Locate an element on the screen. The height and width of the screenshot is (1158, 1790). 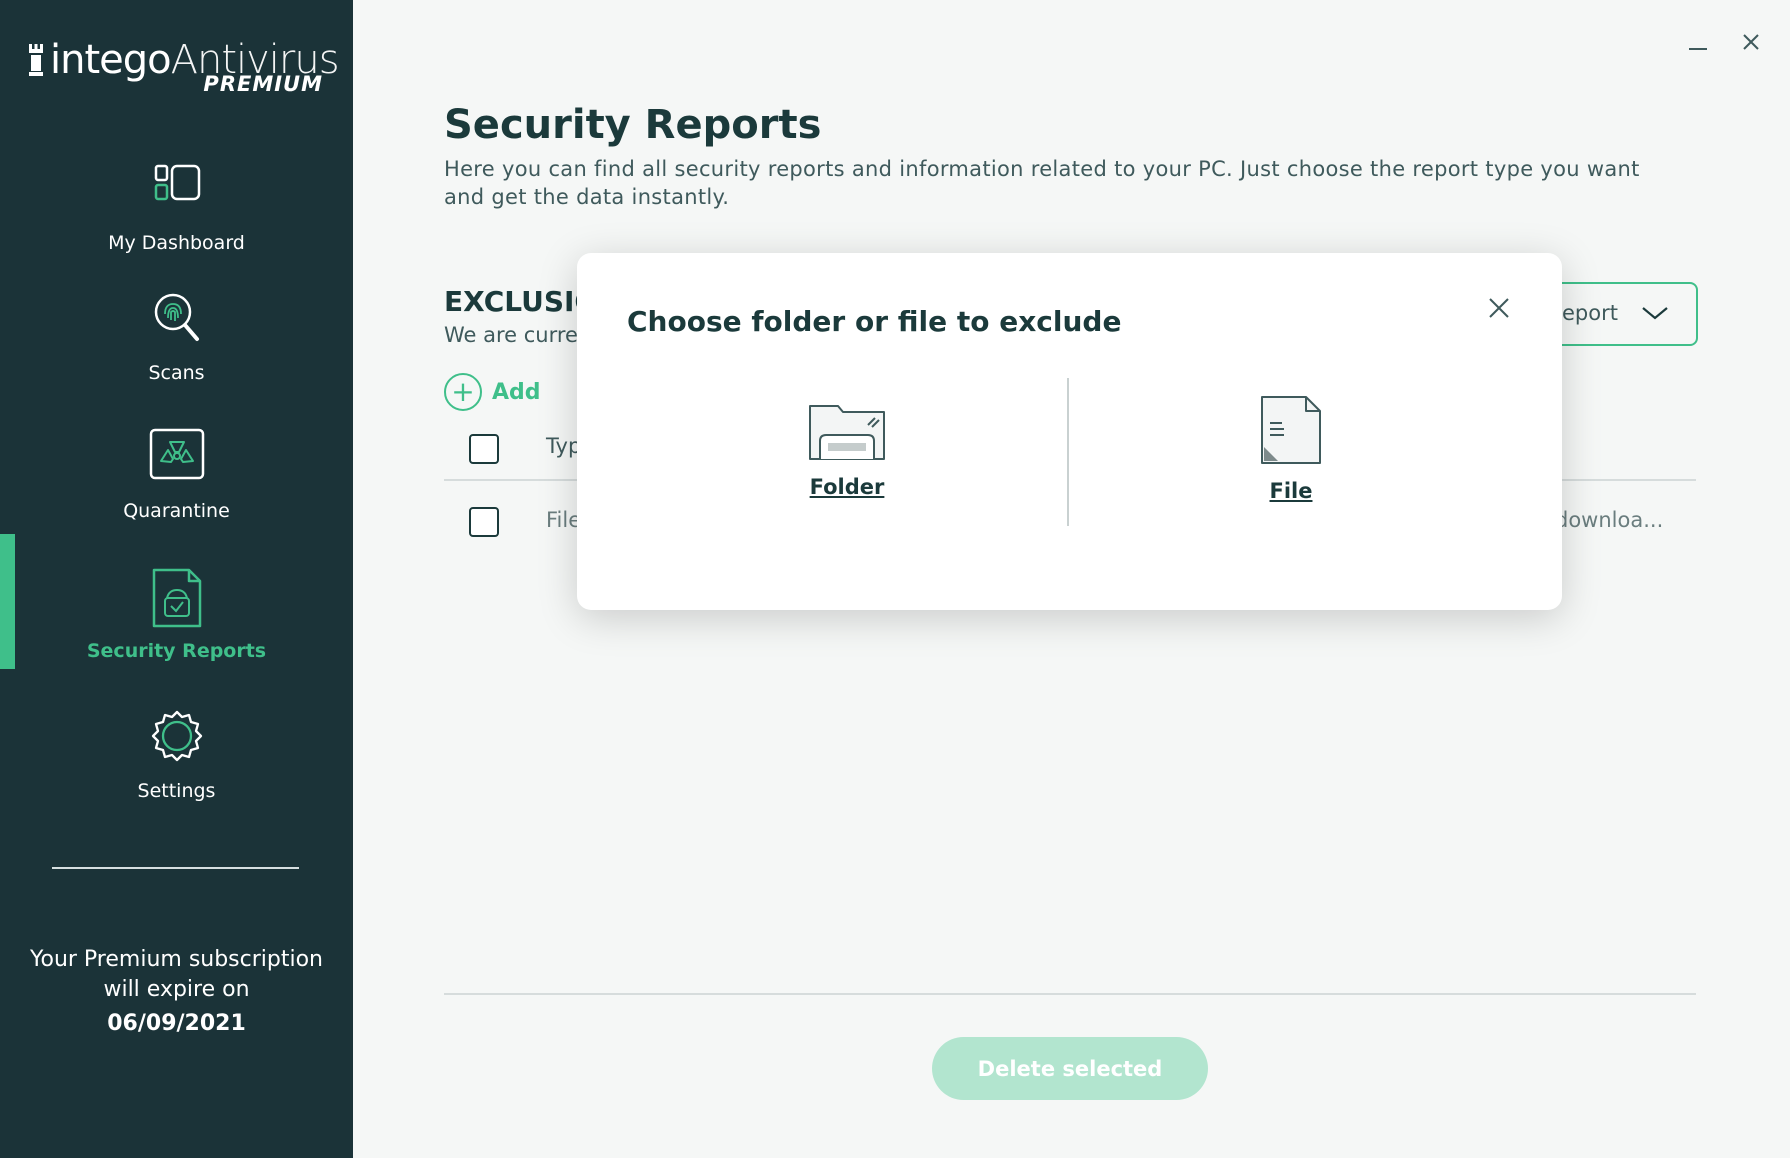
choose-file-option: File is located at coordinates (1291, 449).